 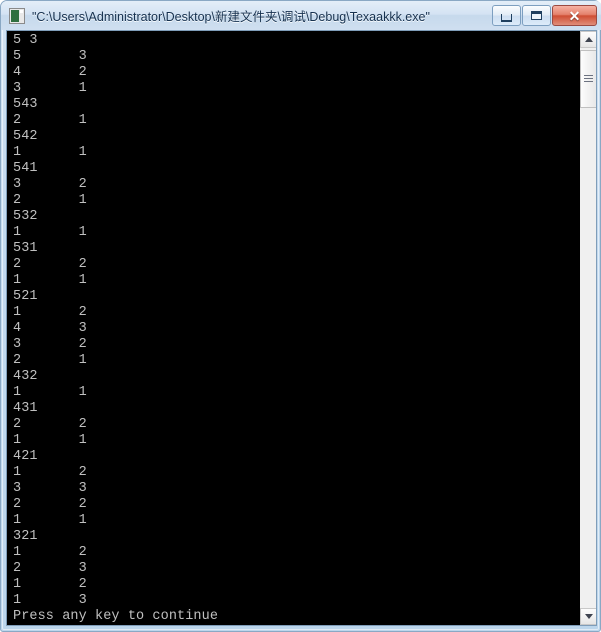 What do you see at coordinates (25, 408) in the screenshot?
I see `console-line: 431` at bounding box center [25, 408].